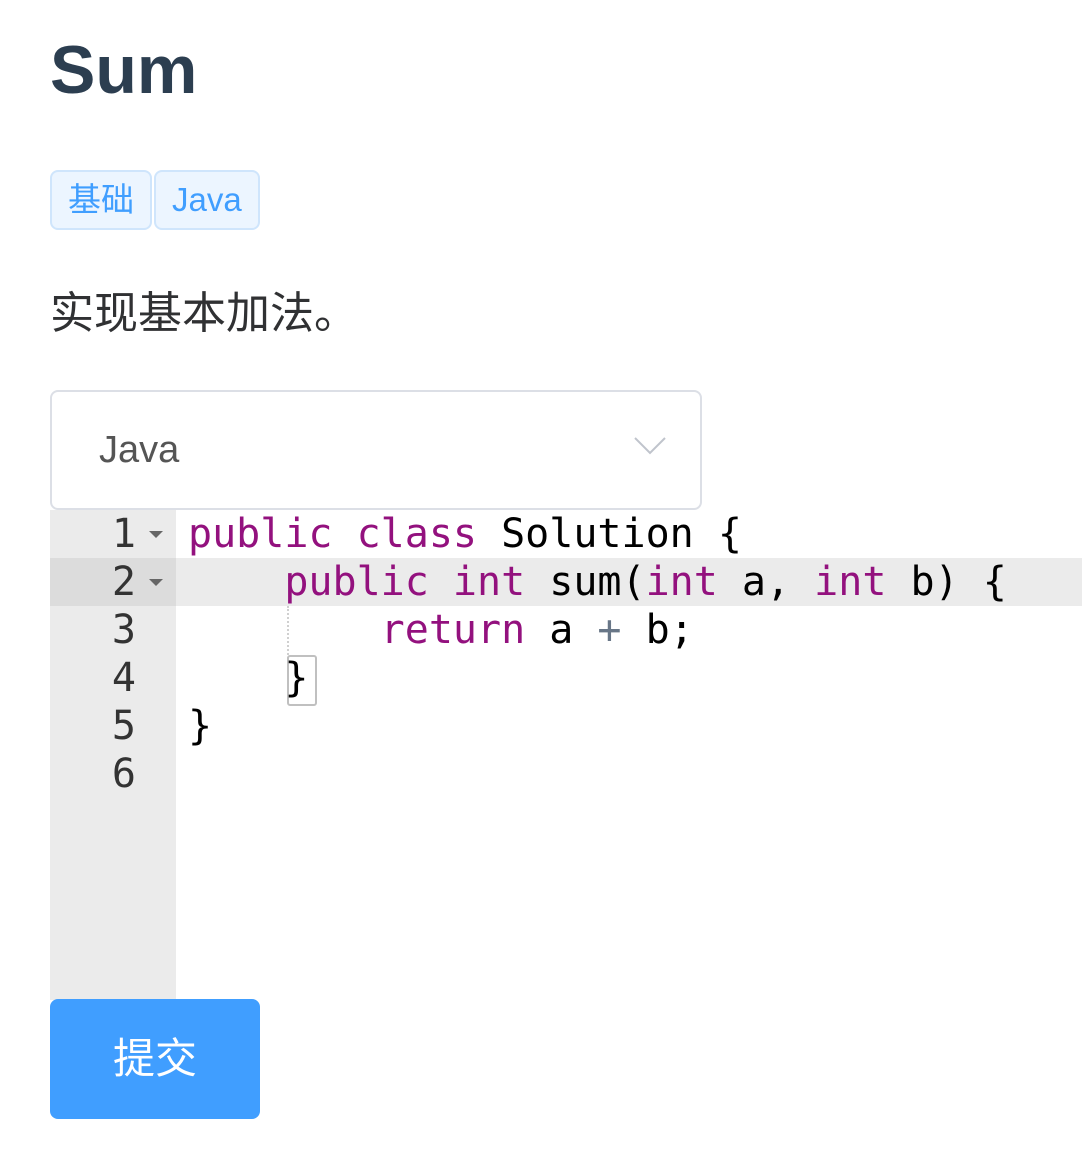  I want to click on code-text: Solution {, so click(609, 534).